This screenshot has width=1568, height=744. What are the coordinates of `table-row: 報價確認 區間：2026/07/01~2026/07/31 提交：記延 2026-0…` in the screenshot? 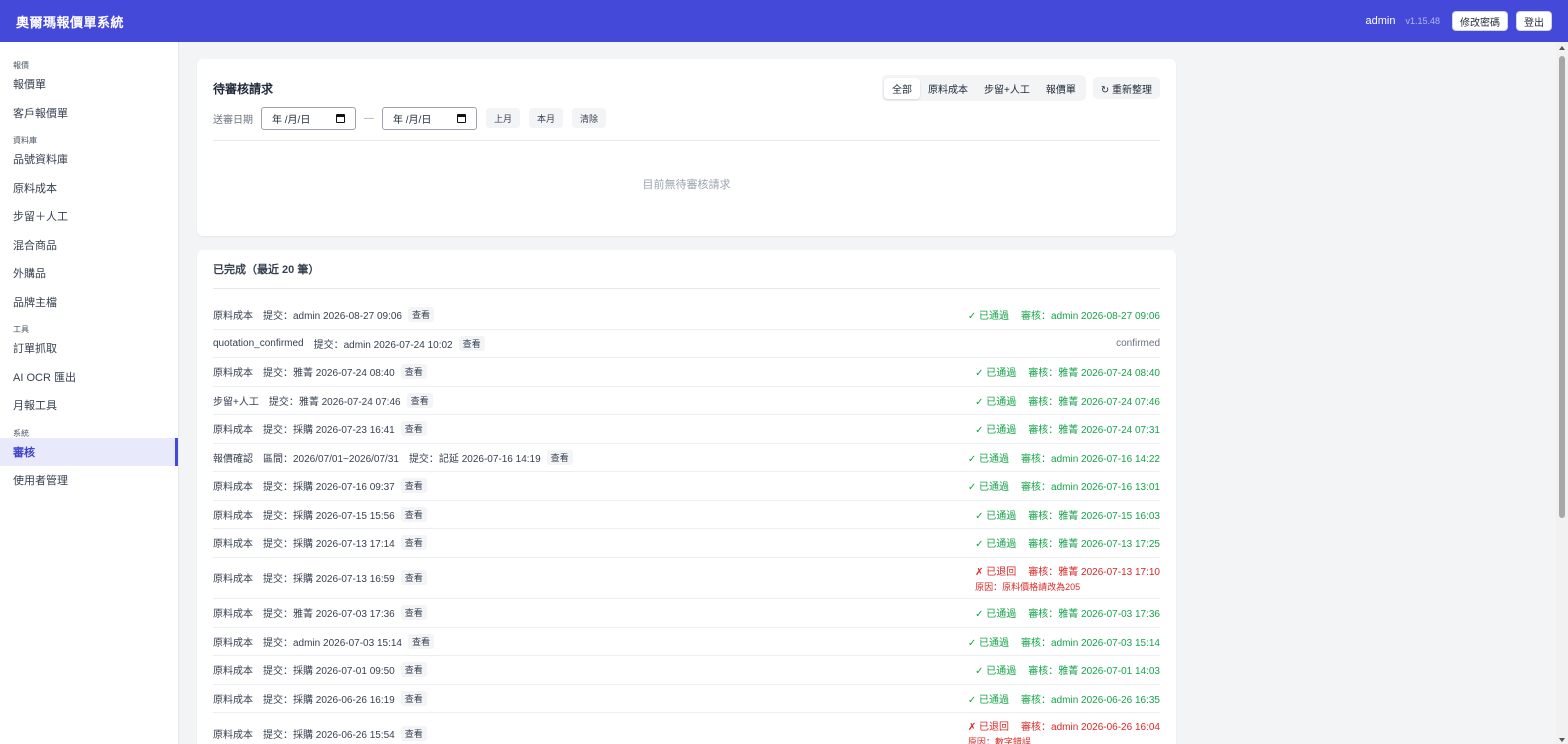 It's located at (686, 458).